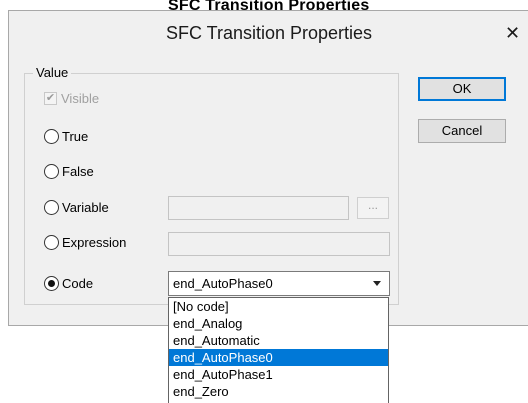 The image size is (528, 403). What do you see at coordinates (85, 207) in the screenshot?
I see `radio-variable-label: Variable` at bounding box center [85, 207].